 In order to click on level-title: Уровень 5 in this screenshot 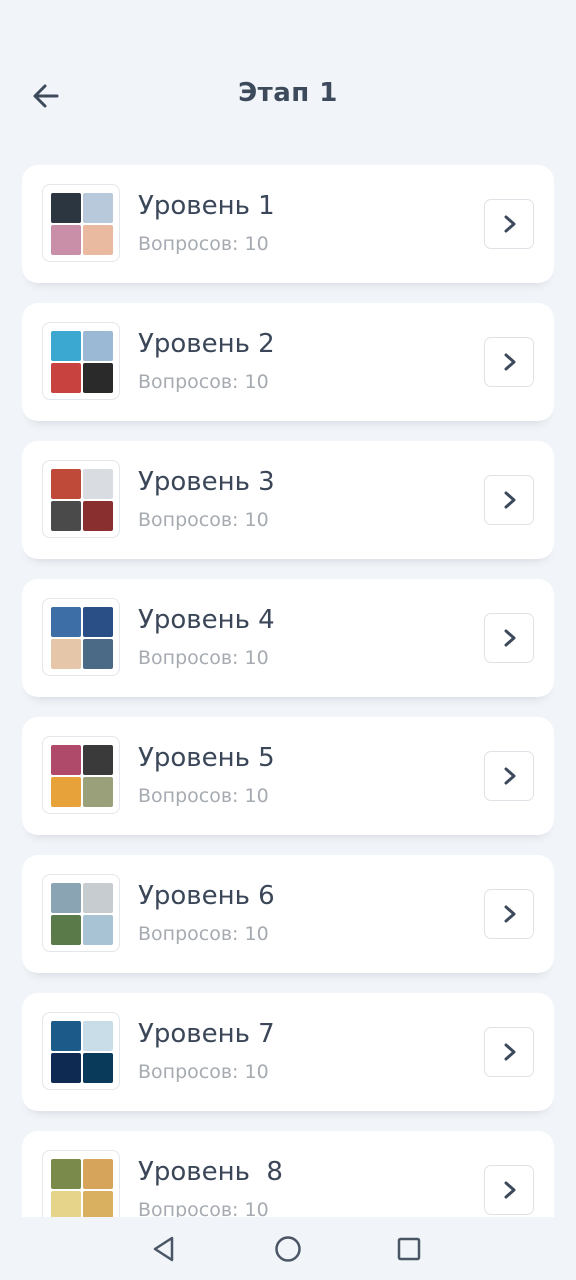, I will do `click(206, 758)`.